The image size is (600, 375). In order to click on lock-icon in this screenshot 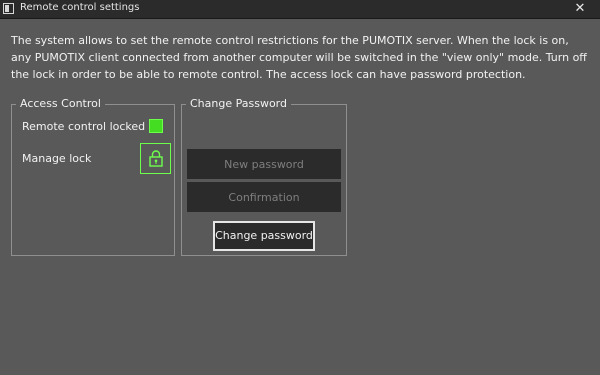, I will do `click(156, 158)`.